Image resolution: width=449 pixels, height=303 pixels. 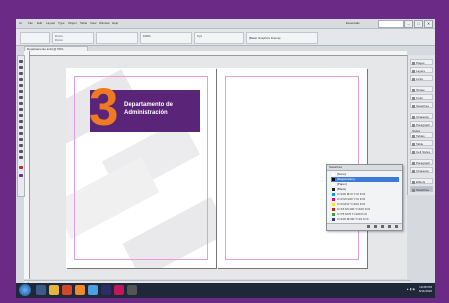 What do you see at coordinates (421, 70) in the screenshot?
I see `dock-layers: Layers` at bounding box center [421, 70].